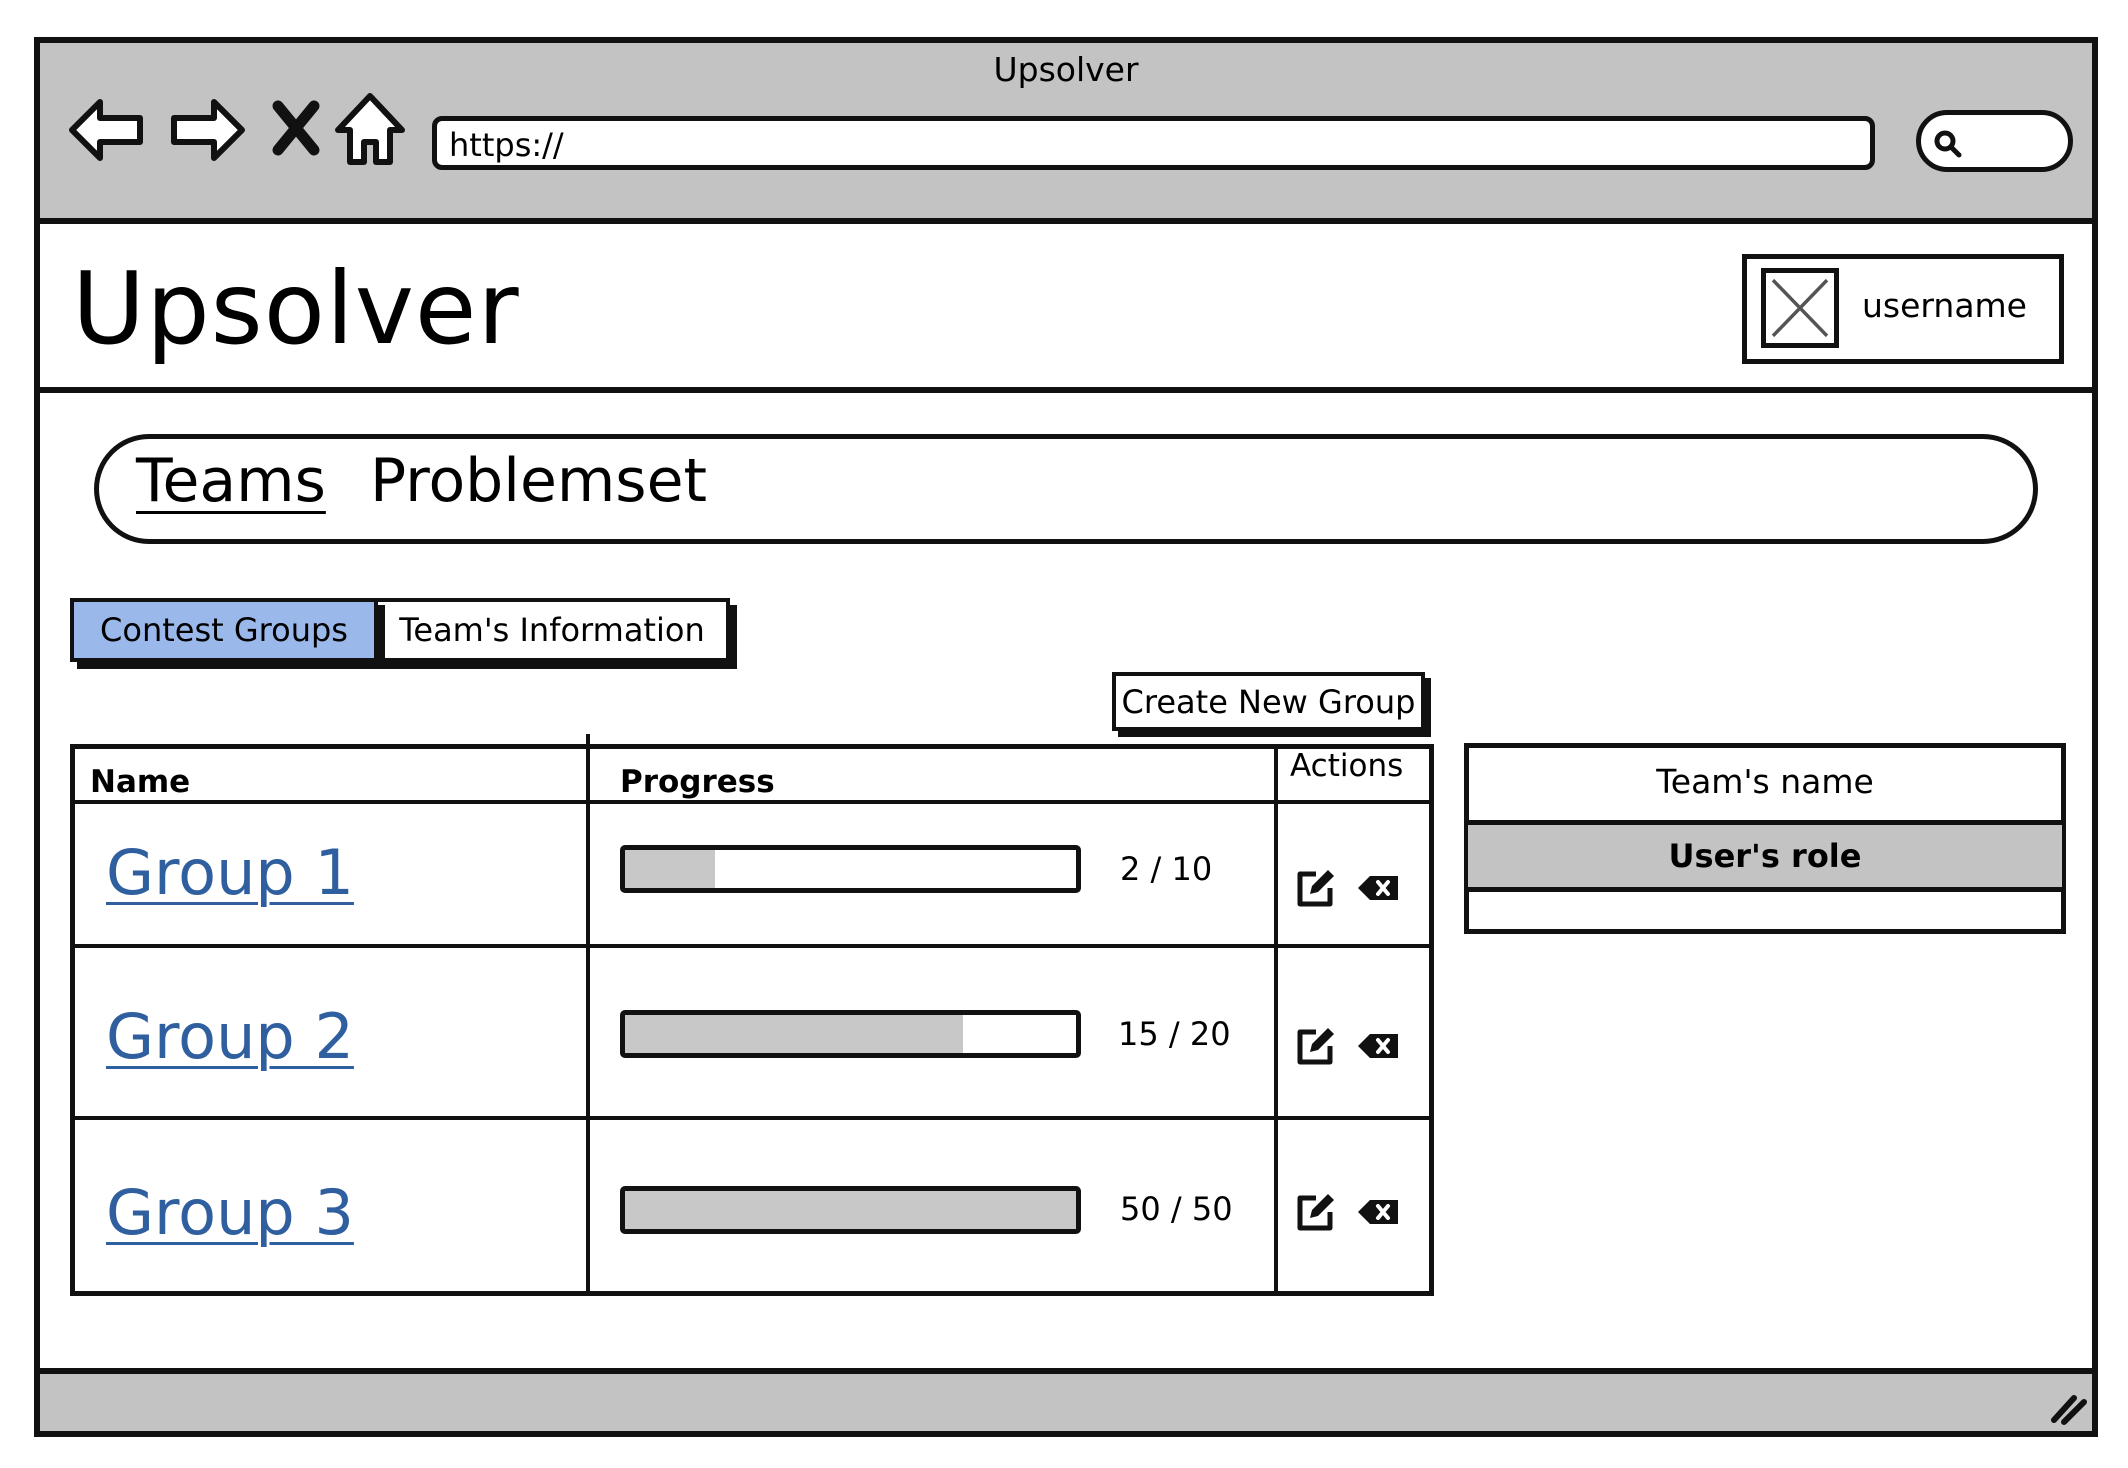  What do you see at coordinates (1800, 308) in the screenshot?
I see `avatar` at bounding box center [1800, 308].